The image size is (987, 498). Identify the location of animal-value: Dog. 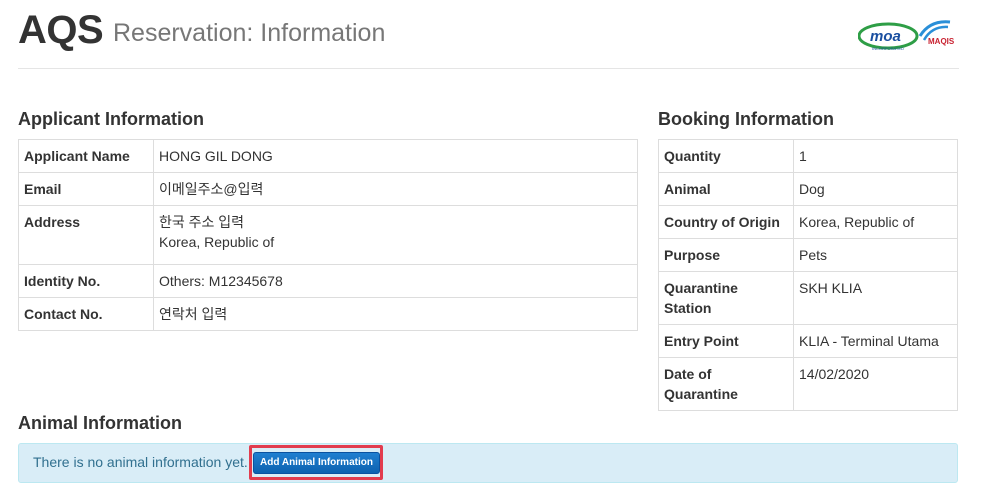
(875, 189).